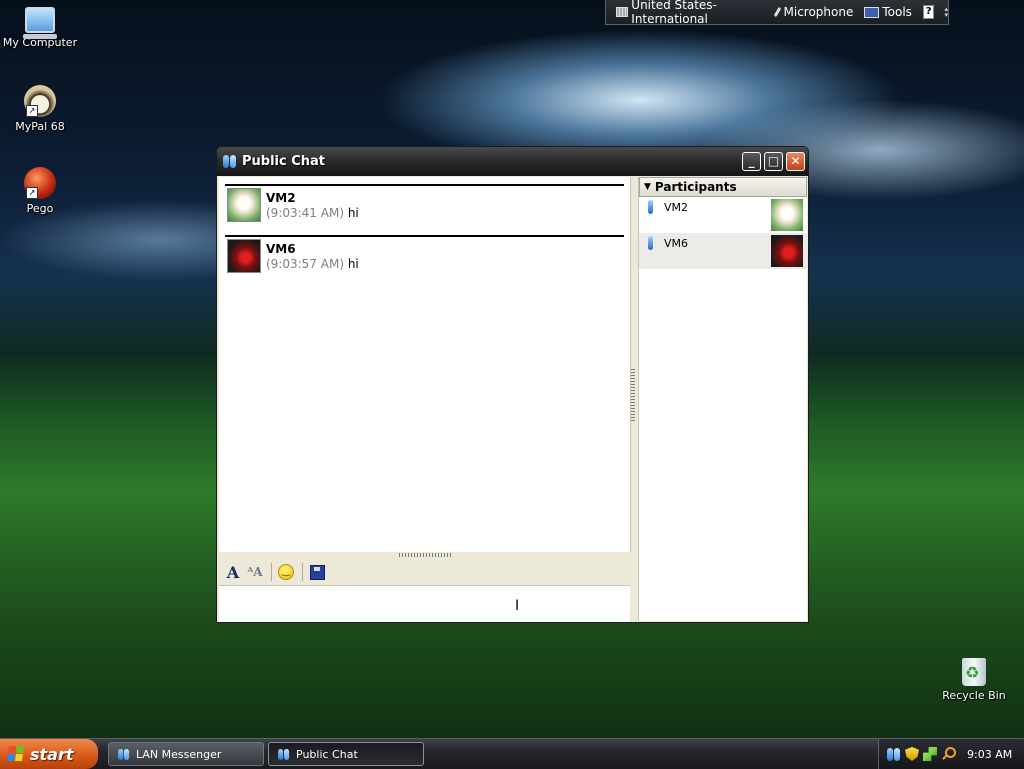  I want to click on tools-icon, so click(872, 12).